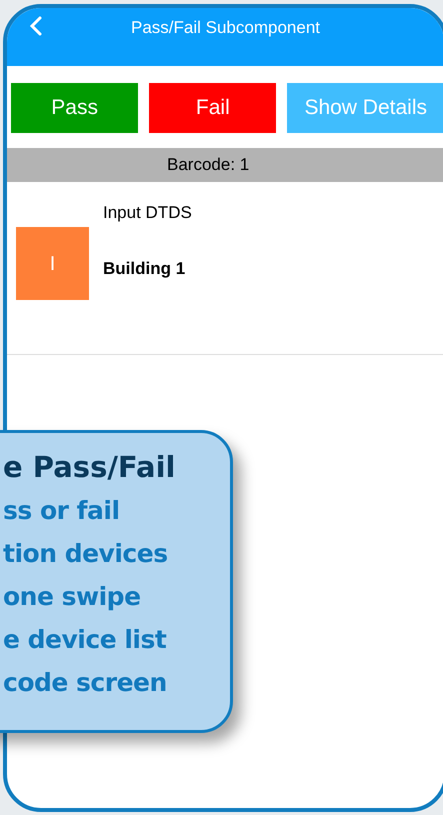 Image resolution: width=443 pixels, height=815 pixels. Describe the element at coordinates (147, 213) in the screenshot. I see `device-type: Input DTDS` at that location.